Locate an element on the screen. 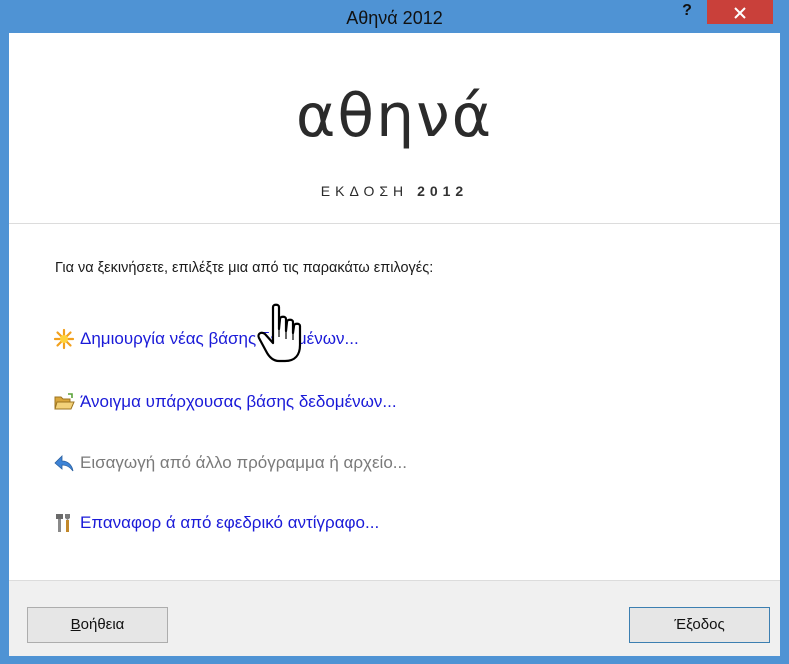 The image size is (789, 664). import-arrow-icon is located at coordinates (64, 463).